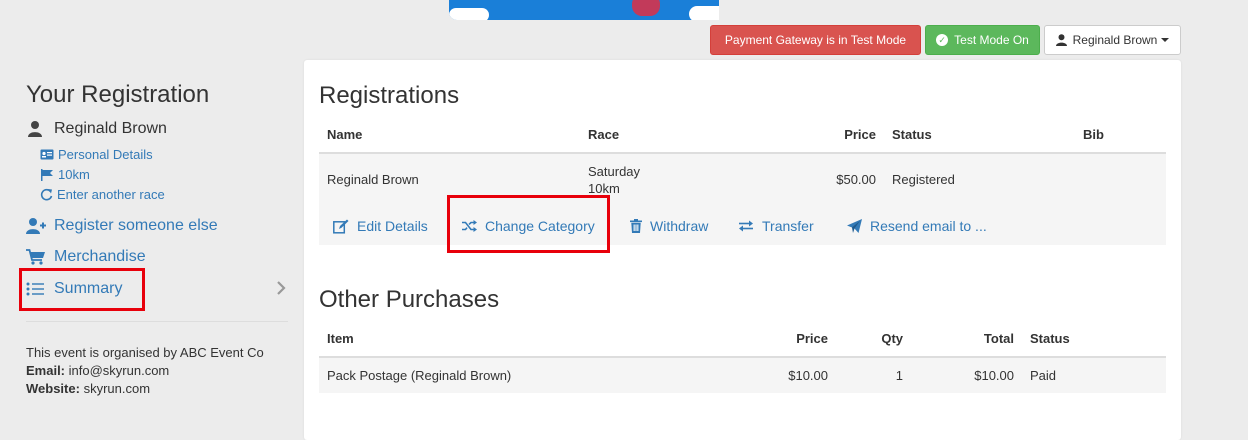  What do you see at coordinates (47, 174) in the screenshot?
I see `flag-icon` at bounding box center [47, 174].